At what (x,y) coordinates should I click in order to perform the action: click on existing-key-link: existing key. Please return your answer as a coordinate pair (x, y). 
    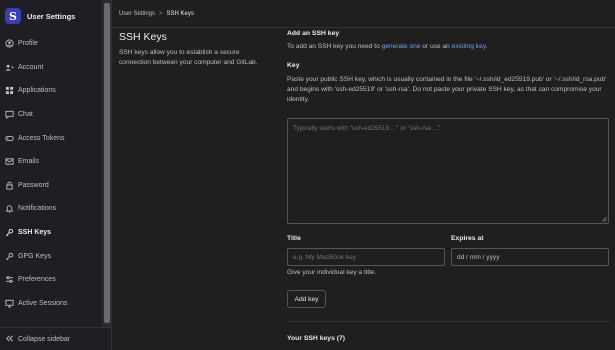
    Looking at the image, I should click on (469, 46).